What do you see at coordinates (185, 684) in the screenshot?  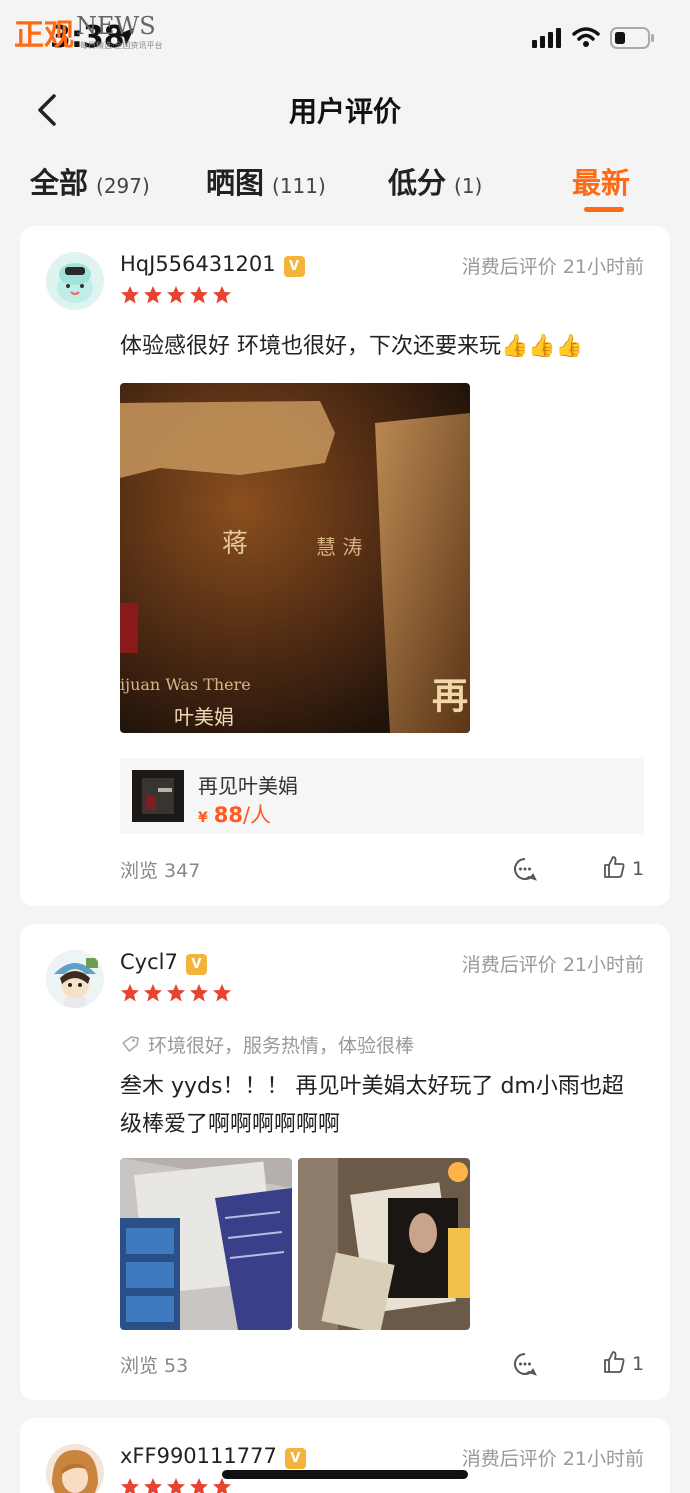 I see `photo-text: ijuan Was There` at bounding box center [185, 684].